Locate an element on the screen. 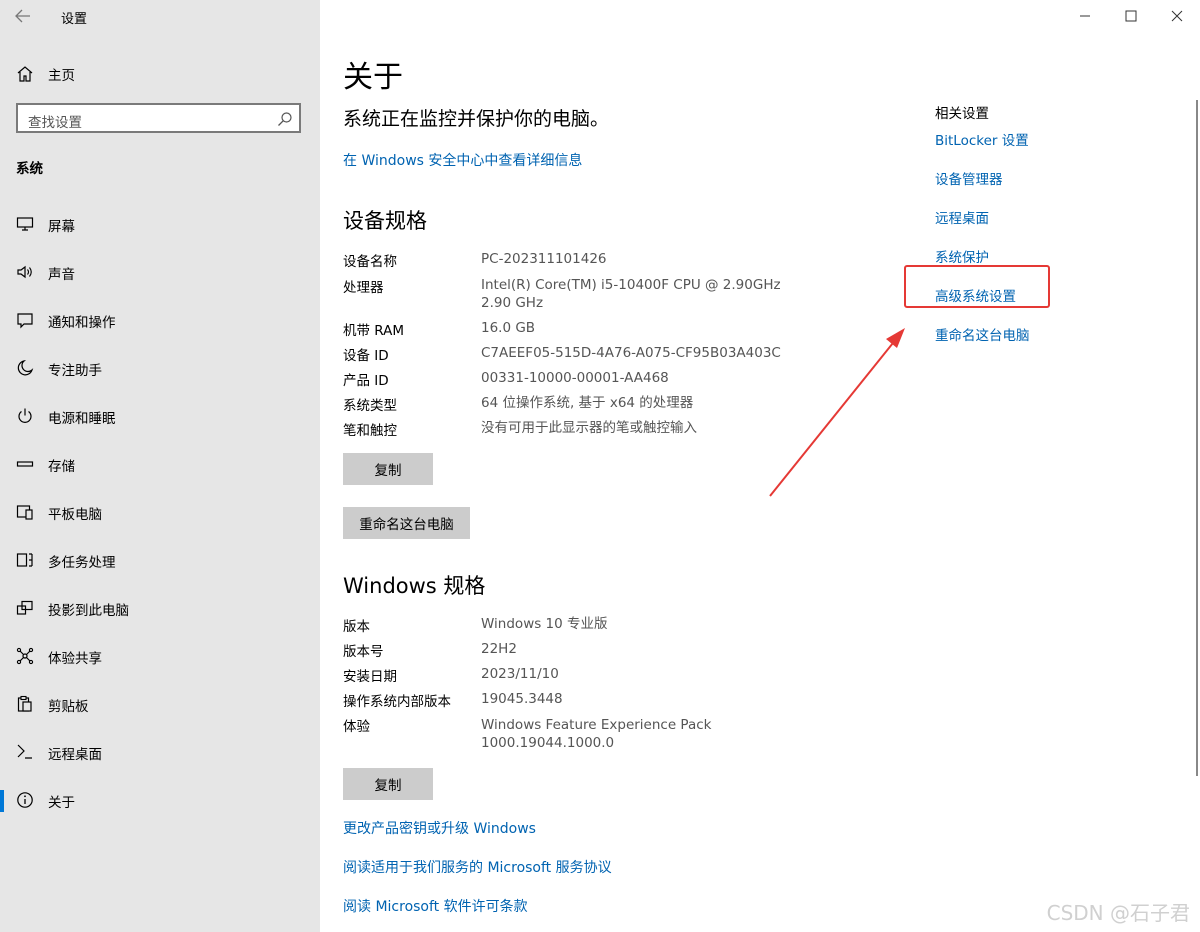  nav-item-label: 通知和操作 is located at coordinates (82, 323).